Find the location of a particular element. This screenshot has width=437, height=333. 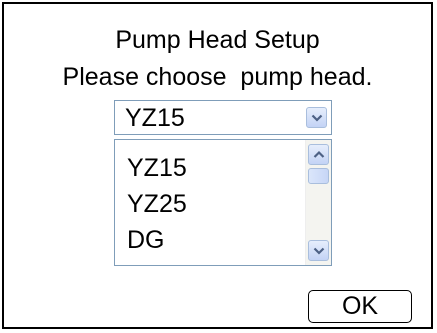

select-current-value: YZ15 is located at coordinates (155, 118).